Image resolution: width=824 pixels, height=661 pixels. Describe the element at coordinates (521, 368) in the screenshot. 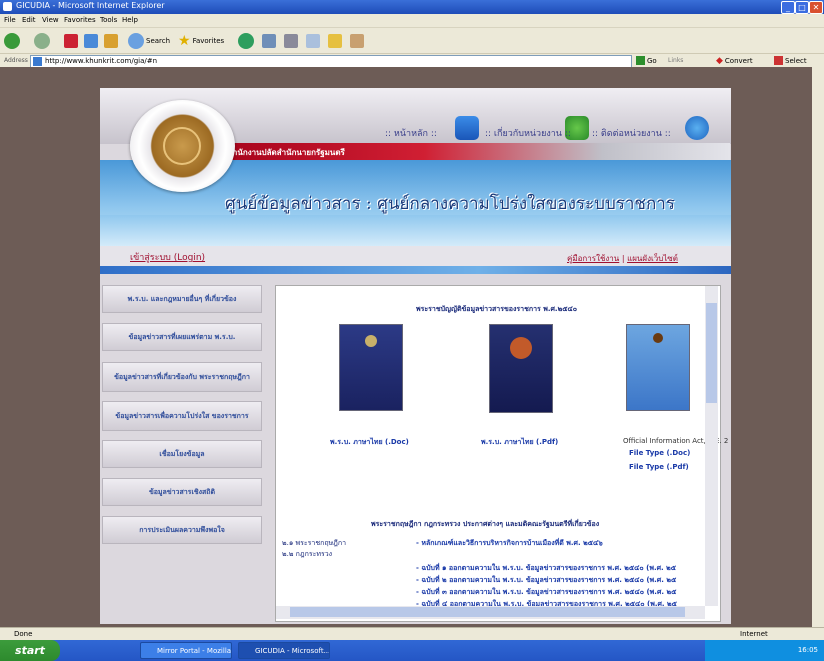

I see `book-cover-pdf` at that location.